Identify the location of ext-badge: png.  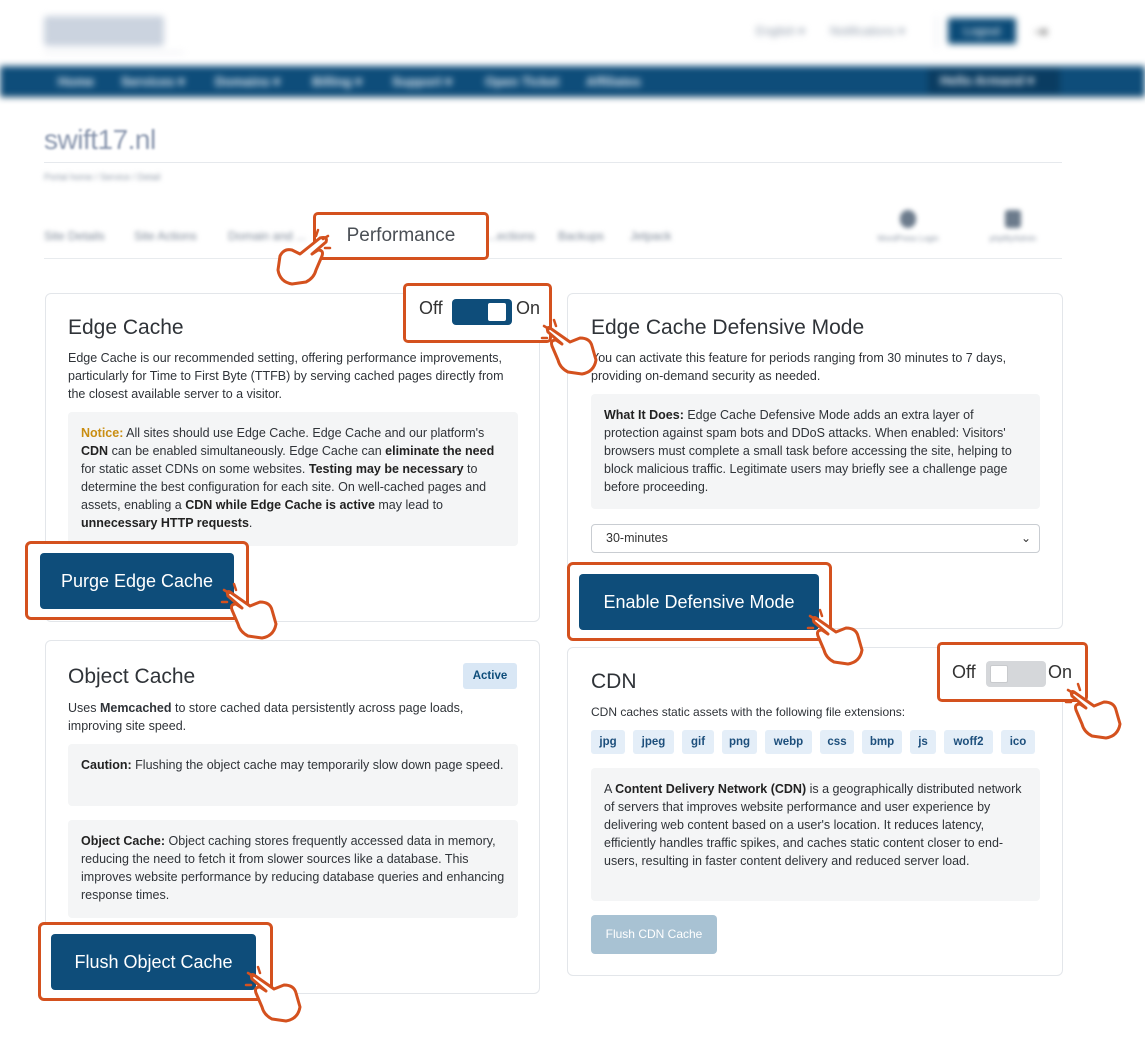
(739, 742).